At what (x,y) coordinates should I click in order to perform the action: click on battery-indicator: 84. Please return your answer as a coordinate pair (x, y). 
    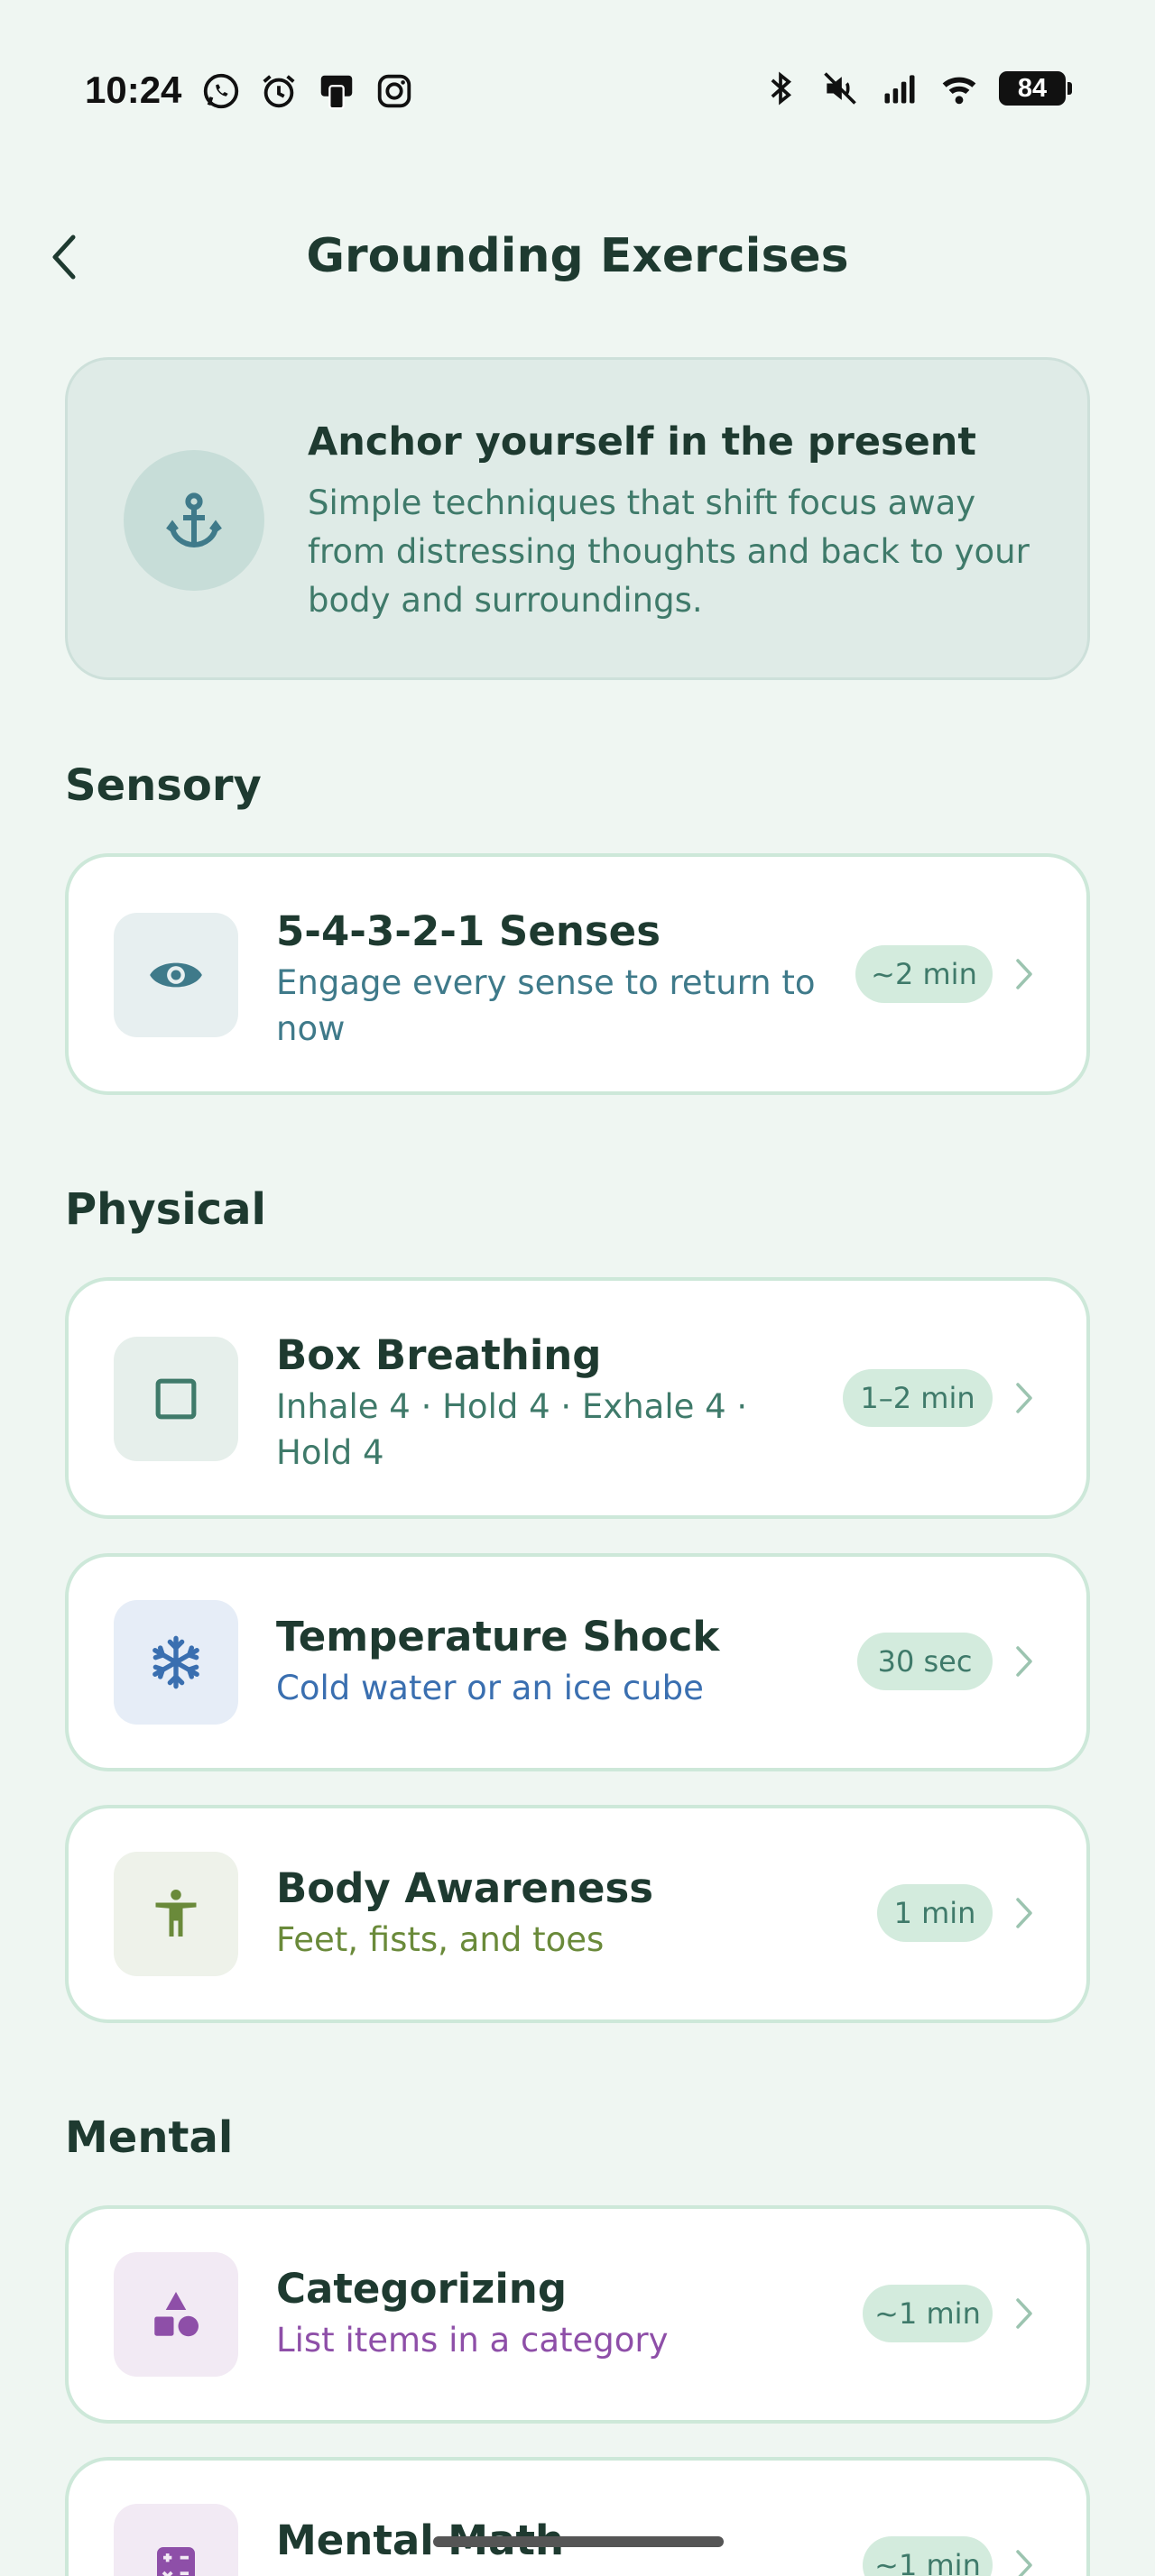
    Looking at the image, I should click on (1035, 89).